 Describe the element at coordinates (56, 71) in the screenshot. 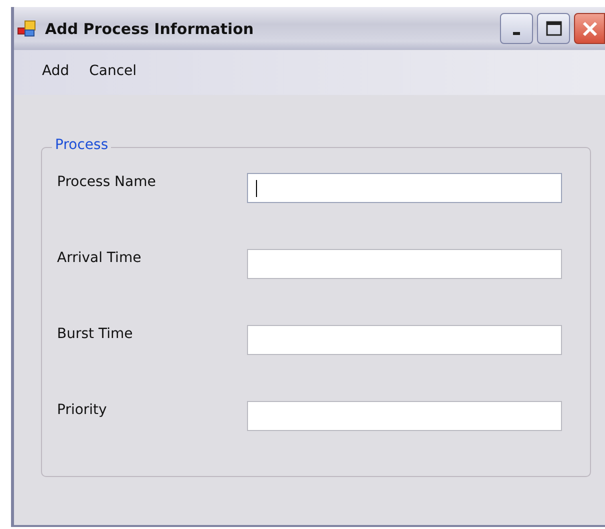

I see `menu-item: Add` at that location.